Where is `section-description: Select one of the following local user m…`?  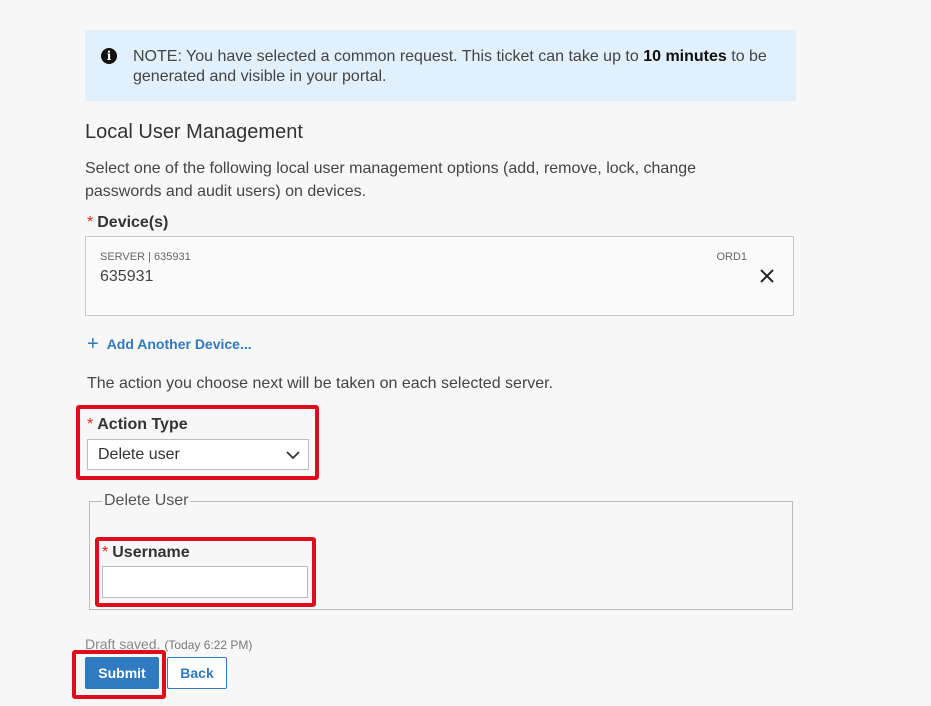
section-description: Select one of the following local user m… is located at coordinates (391, 180).